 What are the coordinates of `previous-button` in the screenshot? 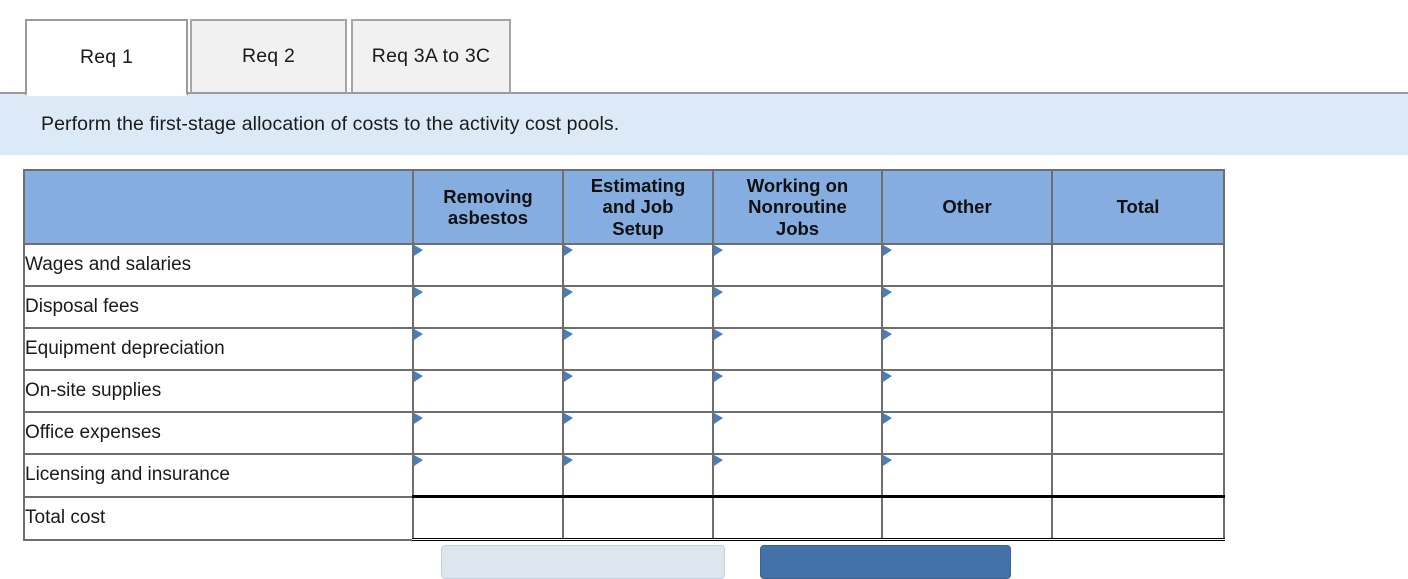 It's located at (583, 562).